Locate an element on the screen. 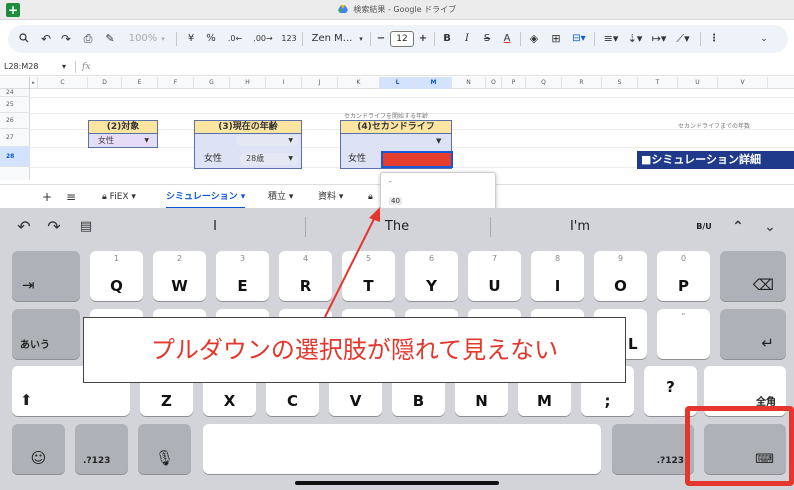  numbers-key-right: .?123 is located at coordinates (653, 449).